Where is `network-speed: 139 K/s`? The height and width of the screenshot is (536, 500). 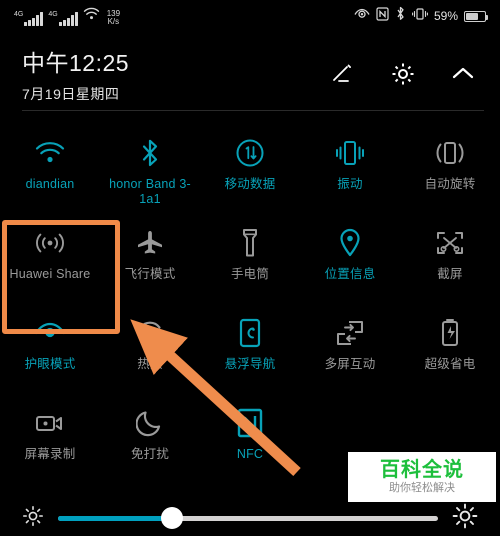 network-speed: 139 K/s is located at coordinates (113, 17).